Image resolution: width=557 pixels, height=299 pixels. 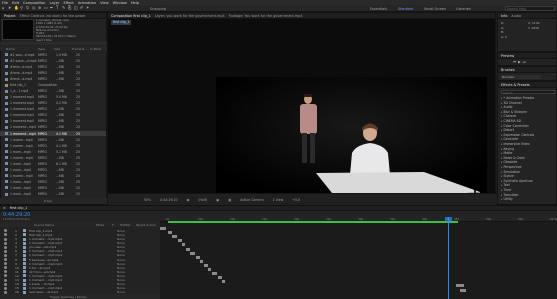 What do you see at coordinates (70, 8) in the screenshot?
I see `clone-stamp-tool-icon: ⎘` at bounding box center [70, 8].